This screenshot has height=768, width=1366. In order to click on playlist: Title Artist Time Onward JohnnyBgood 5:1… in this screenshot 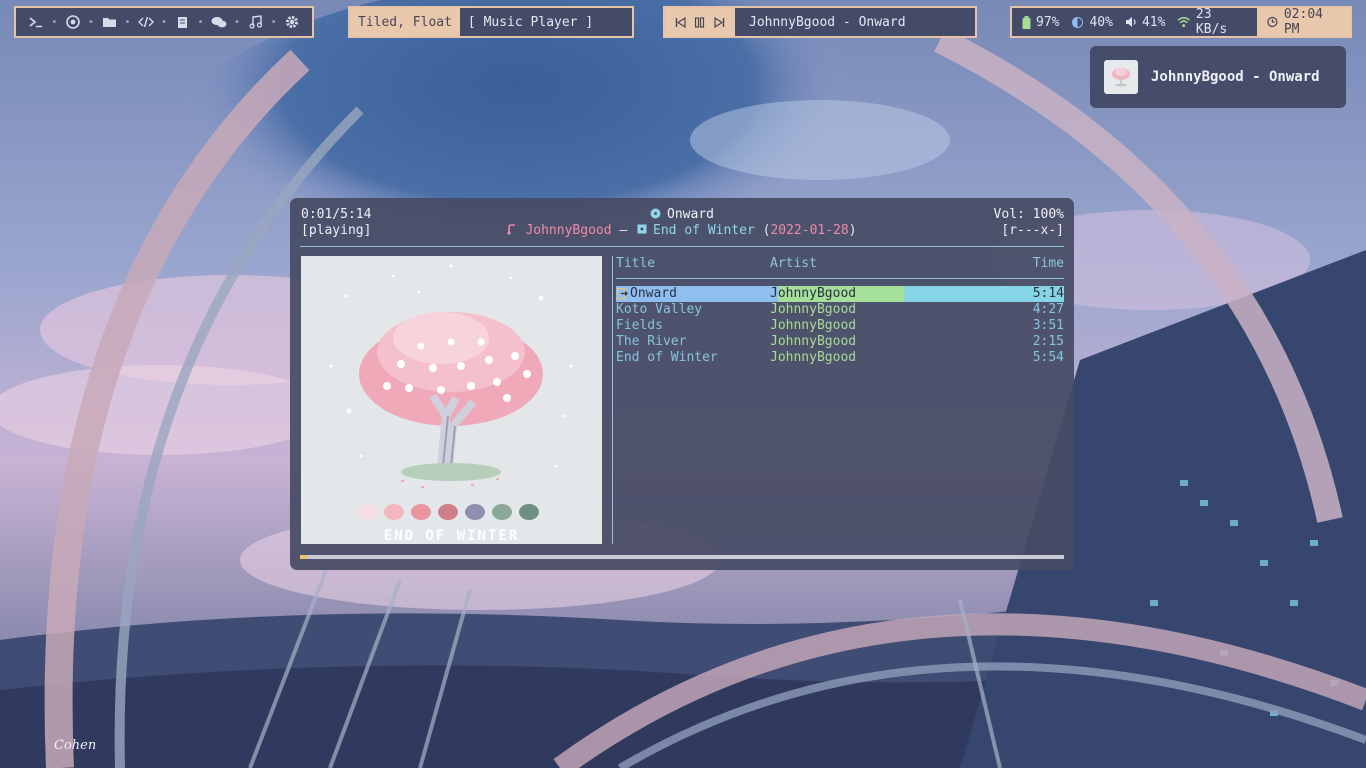, I will do `click(840, 310)`.